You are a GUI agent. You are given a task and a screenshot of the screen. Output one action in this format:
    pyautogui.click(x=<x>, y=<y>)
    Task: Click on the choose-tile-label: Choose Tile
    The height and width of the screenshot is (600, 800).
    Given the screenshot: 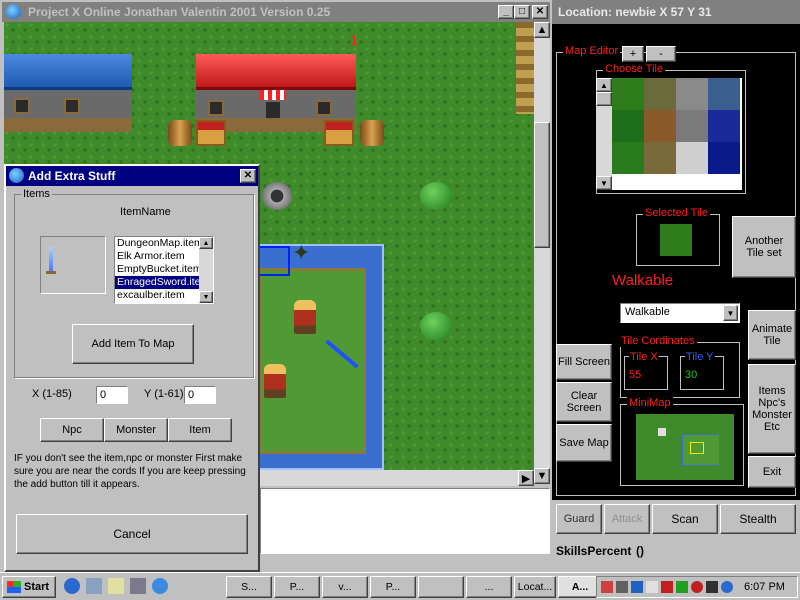 What is the action you would take?
    pyautogui.click(x=634, y=69)
    